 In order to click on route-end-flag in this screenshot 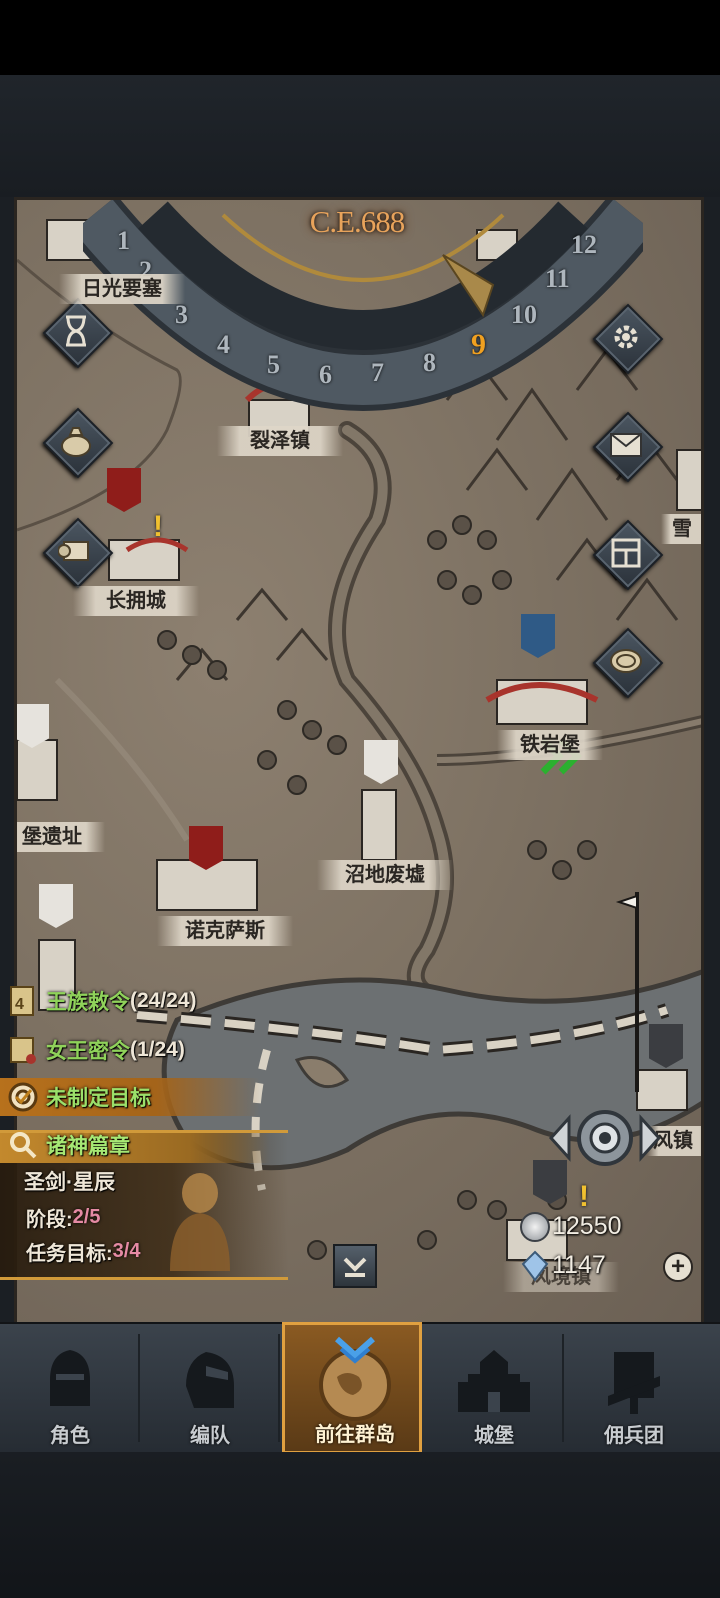, I will do `click(627, 992)`.